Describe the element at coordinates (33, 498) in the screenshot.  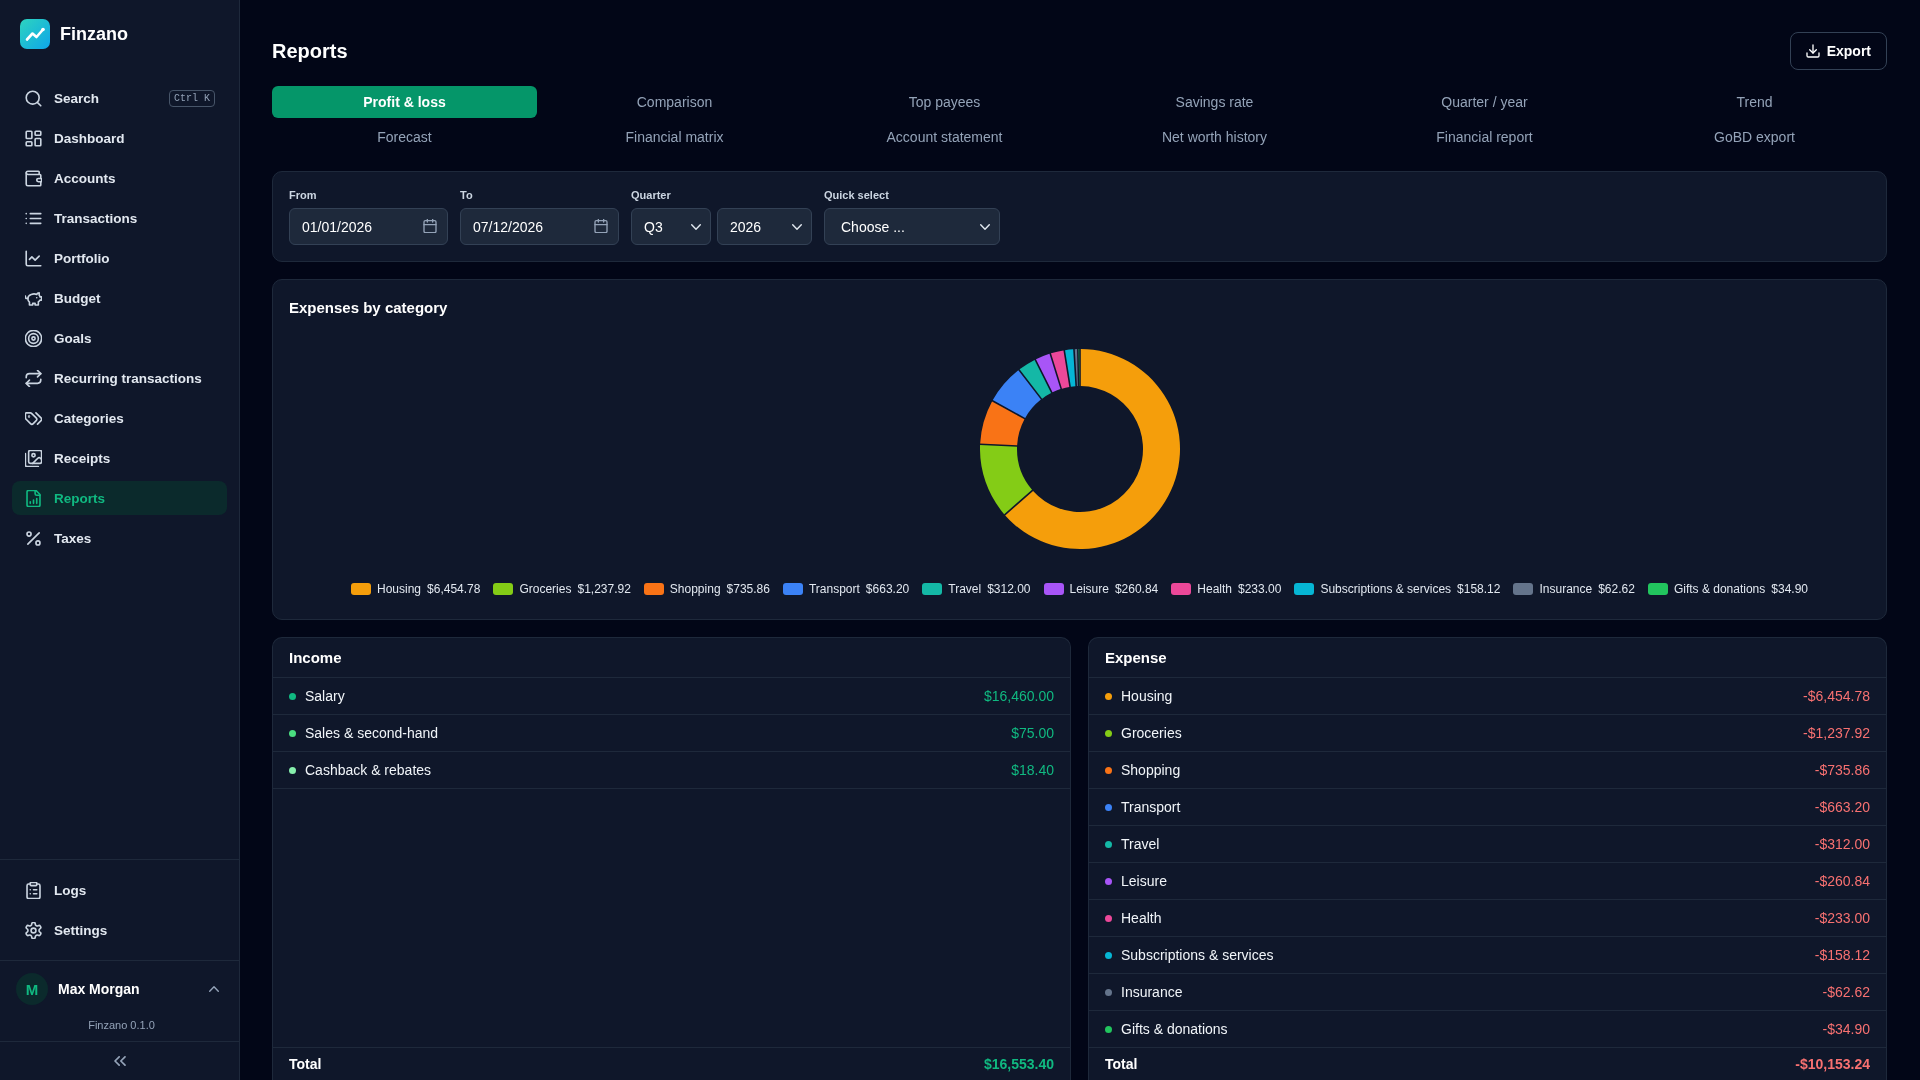
I see `file-chart-icon` at that location.